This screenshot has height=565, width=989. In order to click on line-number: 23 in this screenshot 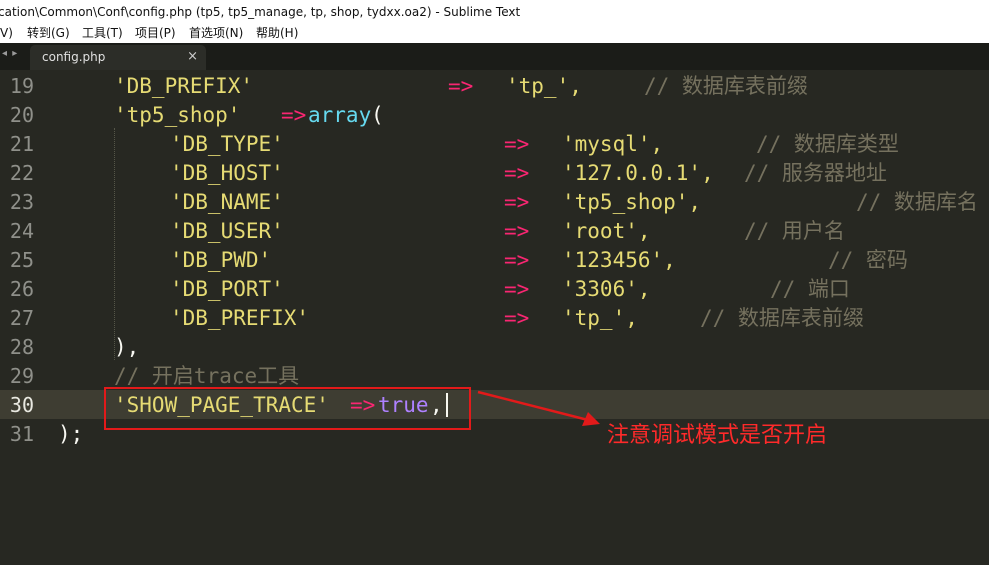, I will do `click(21, 202)`.